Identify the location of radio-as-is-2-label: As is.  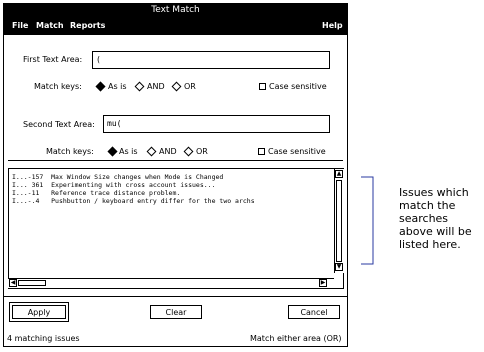
(128, 151).